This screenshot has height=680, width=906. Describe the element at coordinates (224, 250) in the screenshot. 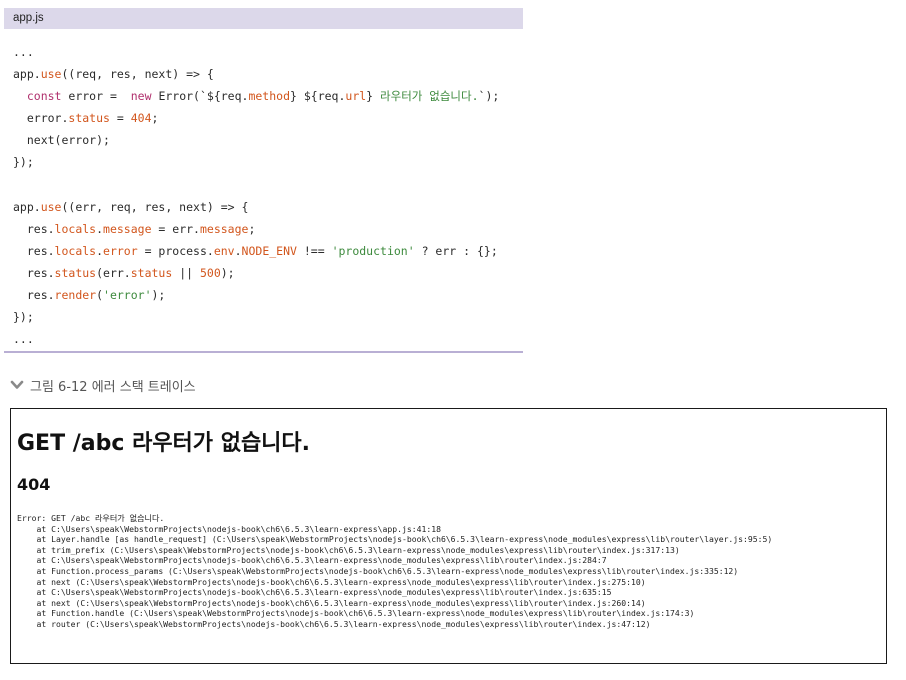

I see `code-token: env` at that location.